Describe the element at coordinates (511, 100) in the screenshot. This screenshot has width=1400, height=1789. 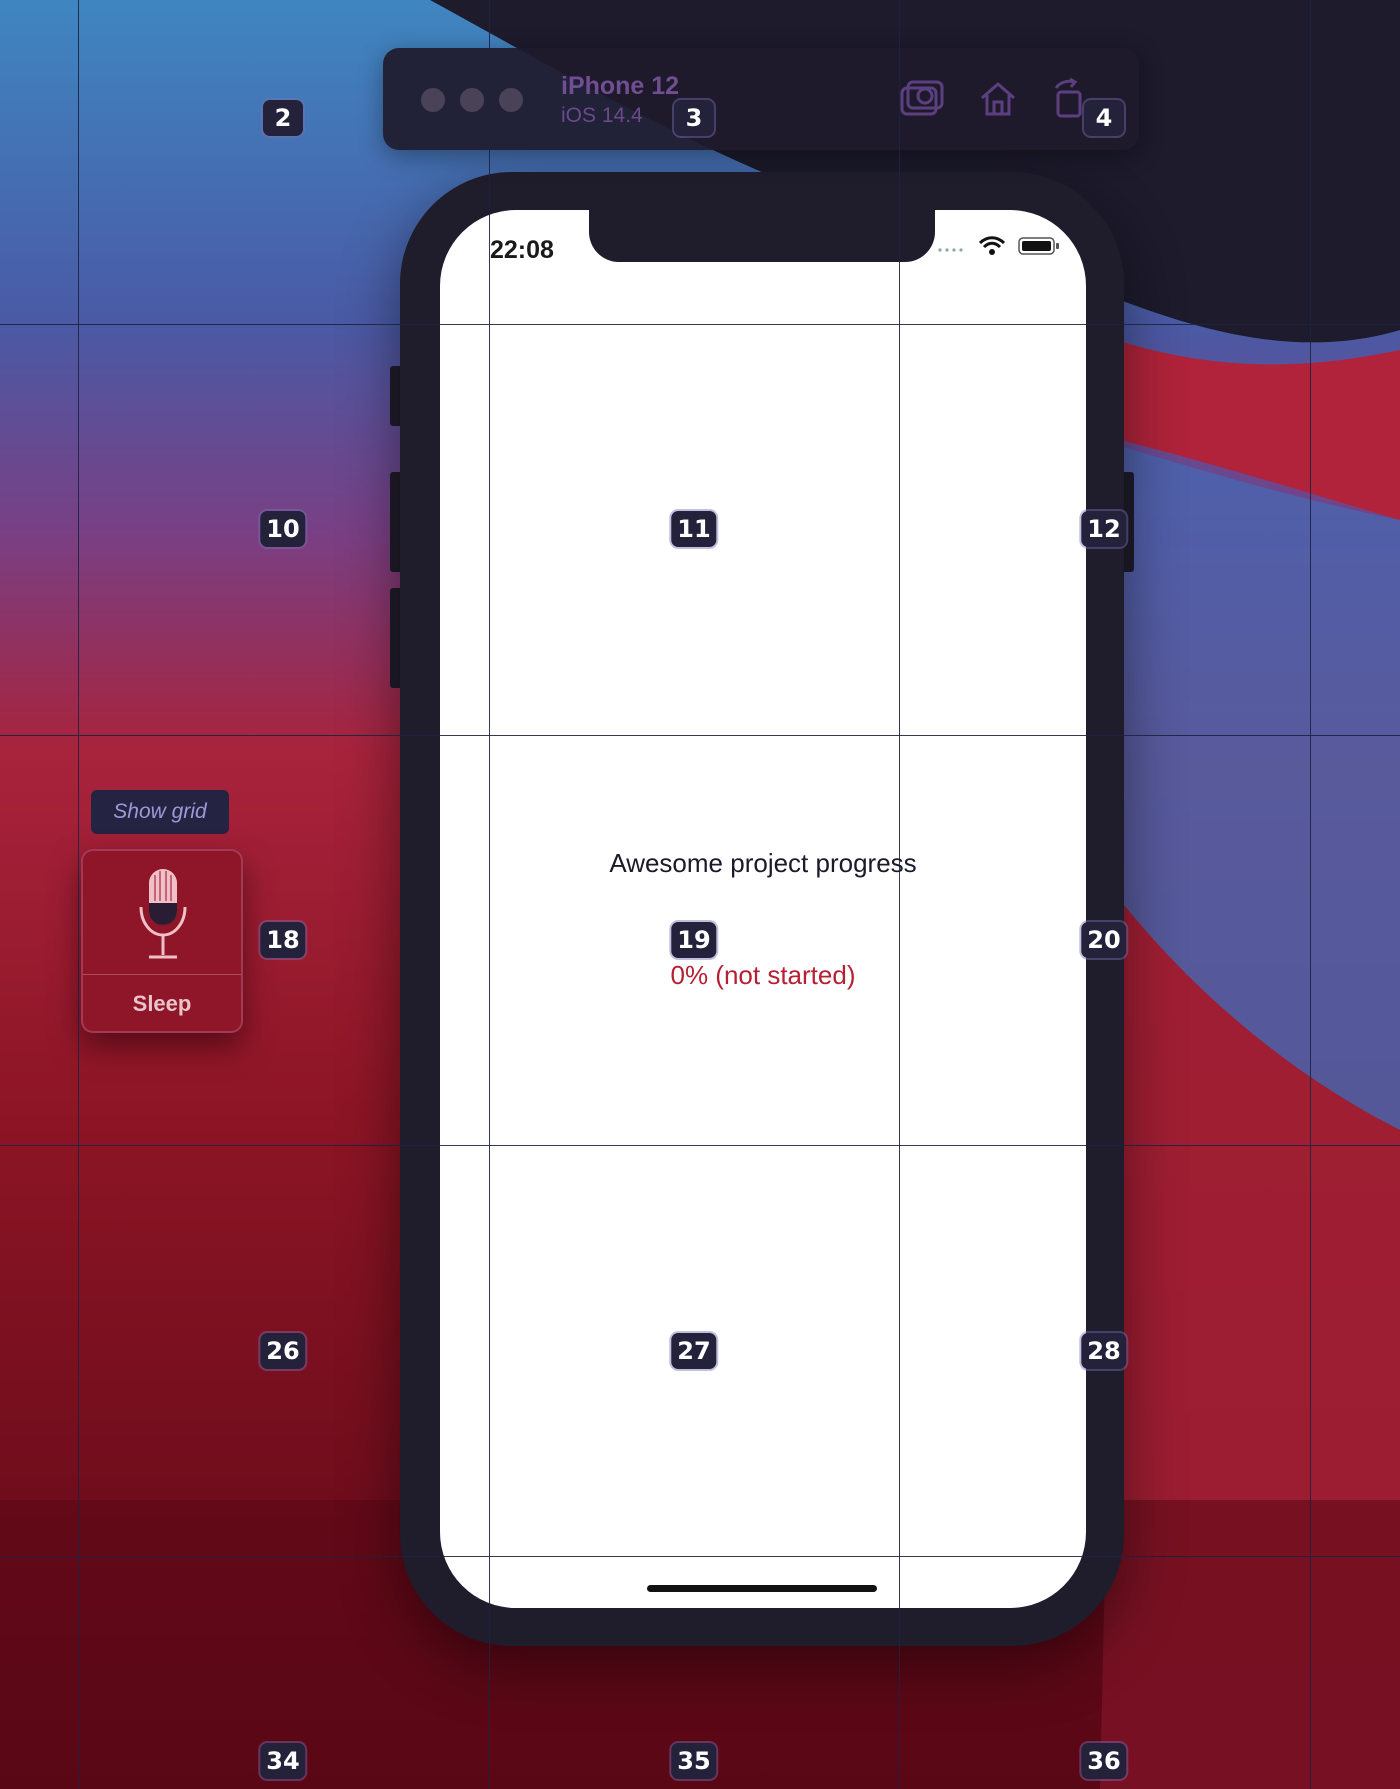
I see `window-zoom-button` at that location.